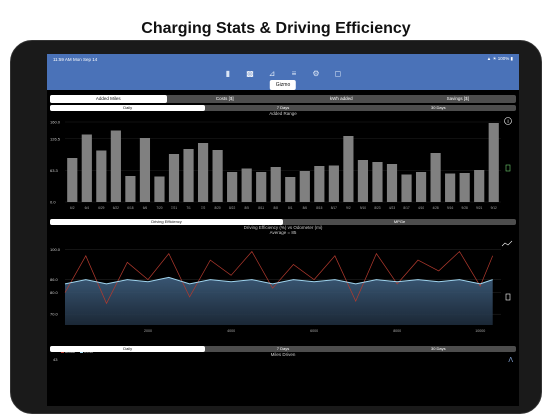  Describe the element at coordinates (338, 74) in the screenshot. I see `export-icon: ◻` at that location.